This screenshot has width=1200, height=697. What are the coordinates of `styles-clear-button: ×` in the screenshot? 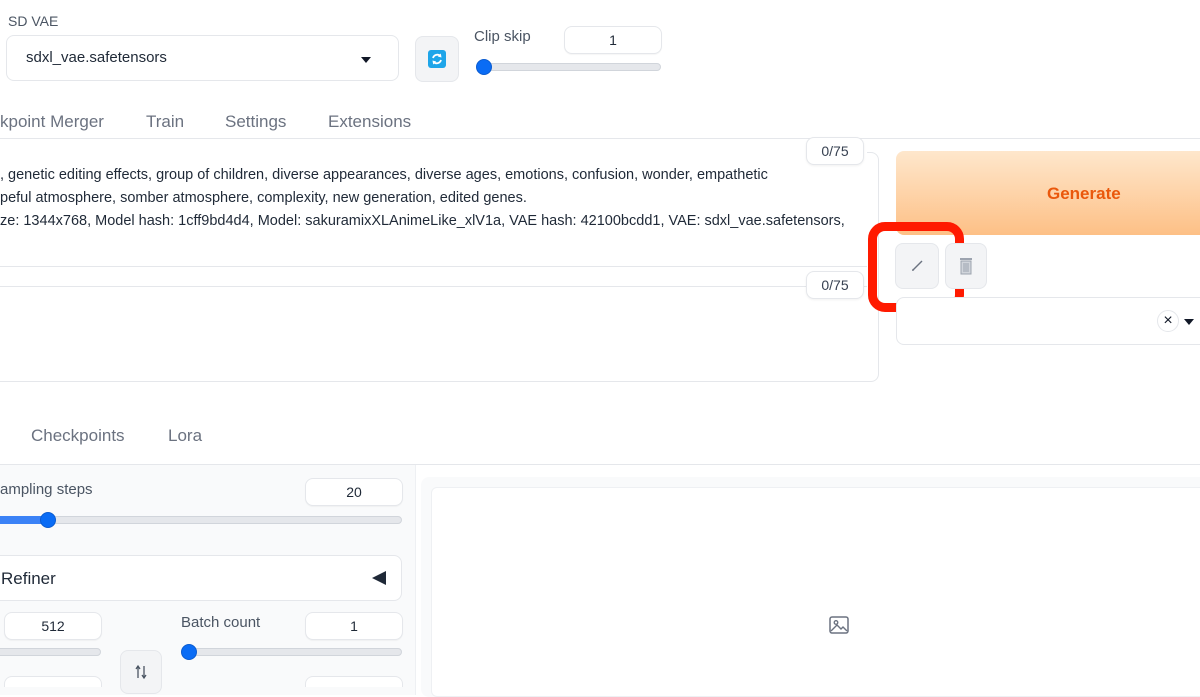 It's located at (1168, 321).